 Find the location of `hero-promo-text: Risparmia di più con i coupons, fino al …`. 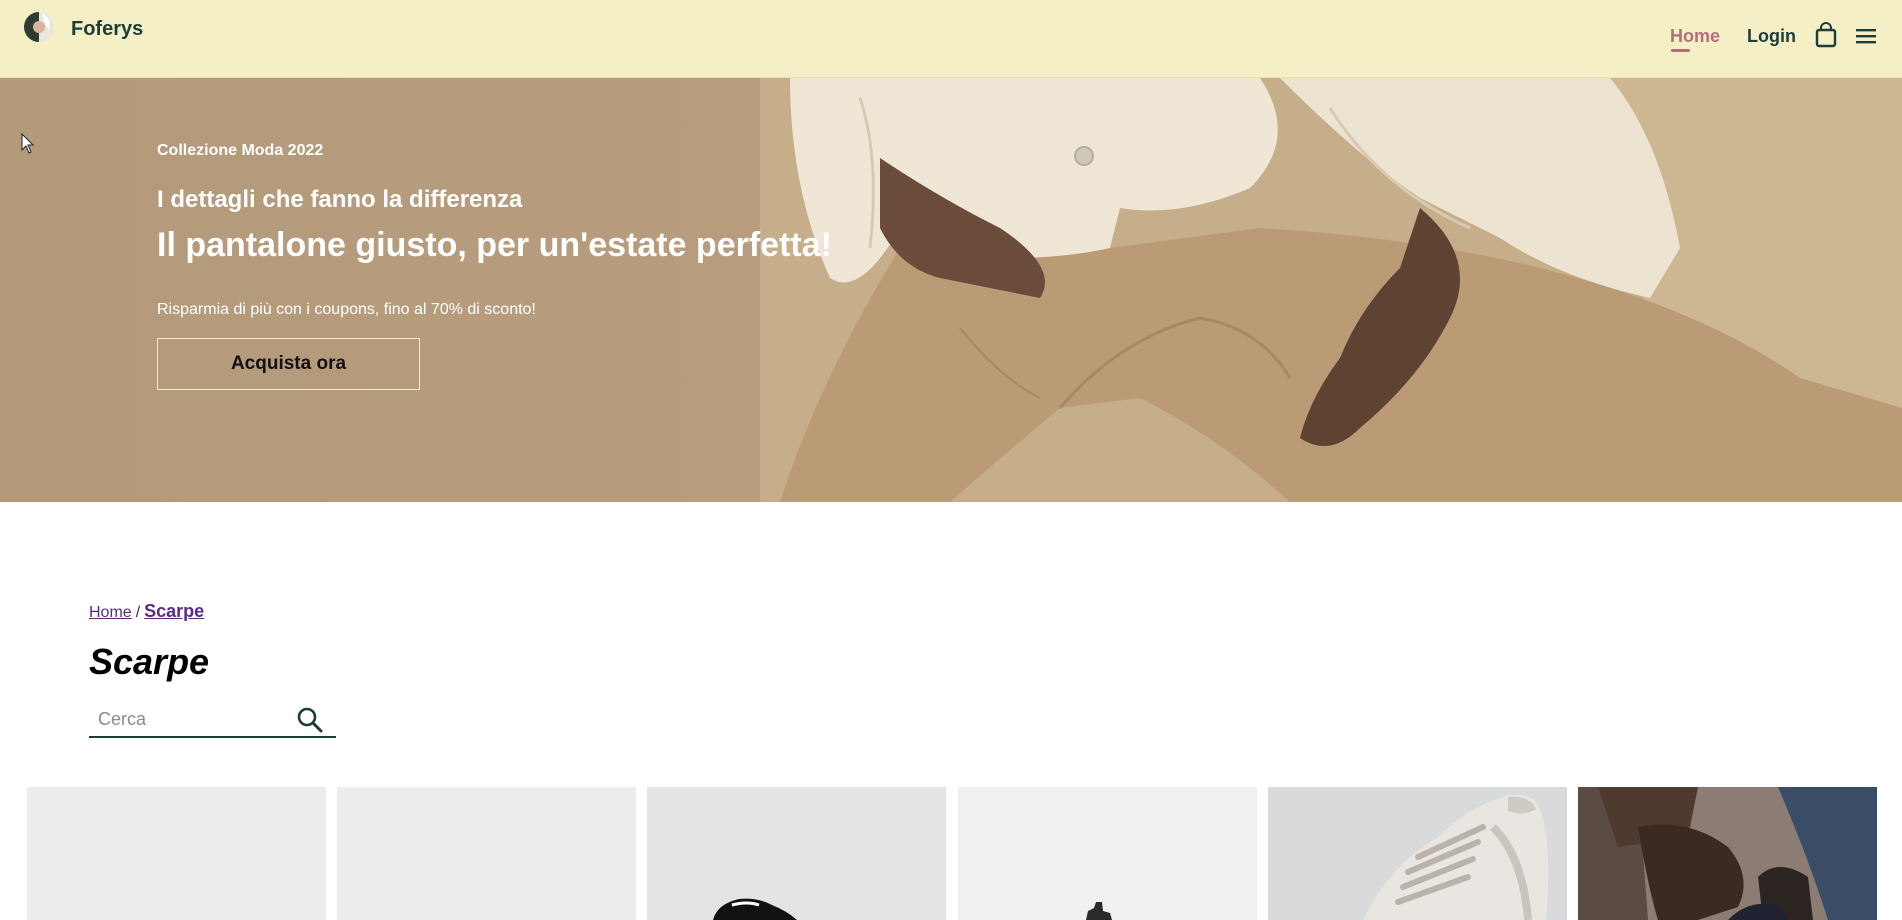

hero-promo-text: Risparmia di più con i coupons, fino al … is located at coordinates (346, 309).